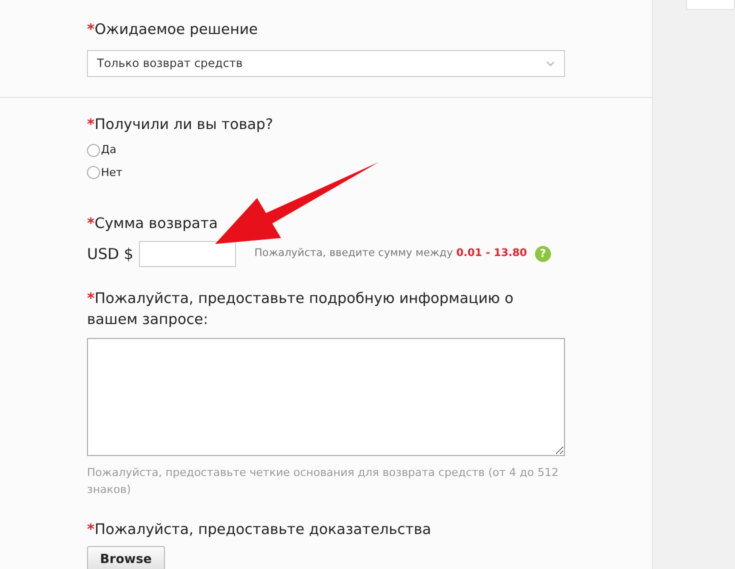 This screenshot has width=735, height=569. Describe the element at coordinates (111, 172) in the screenshot. I see `radio-label: Нет` at that location.